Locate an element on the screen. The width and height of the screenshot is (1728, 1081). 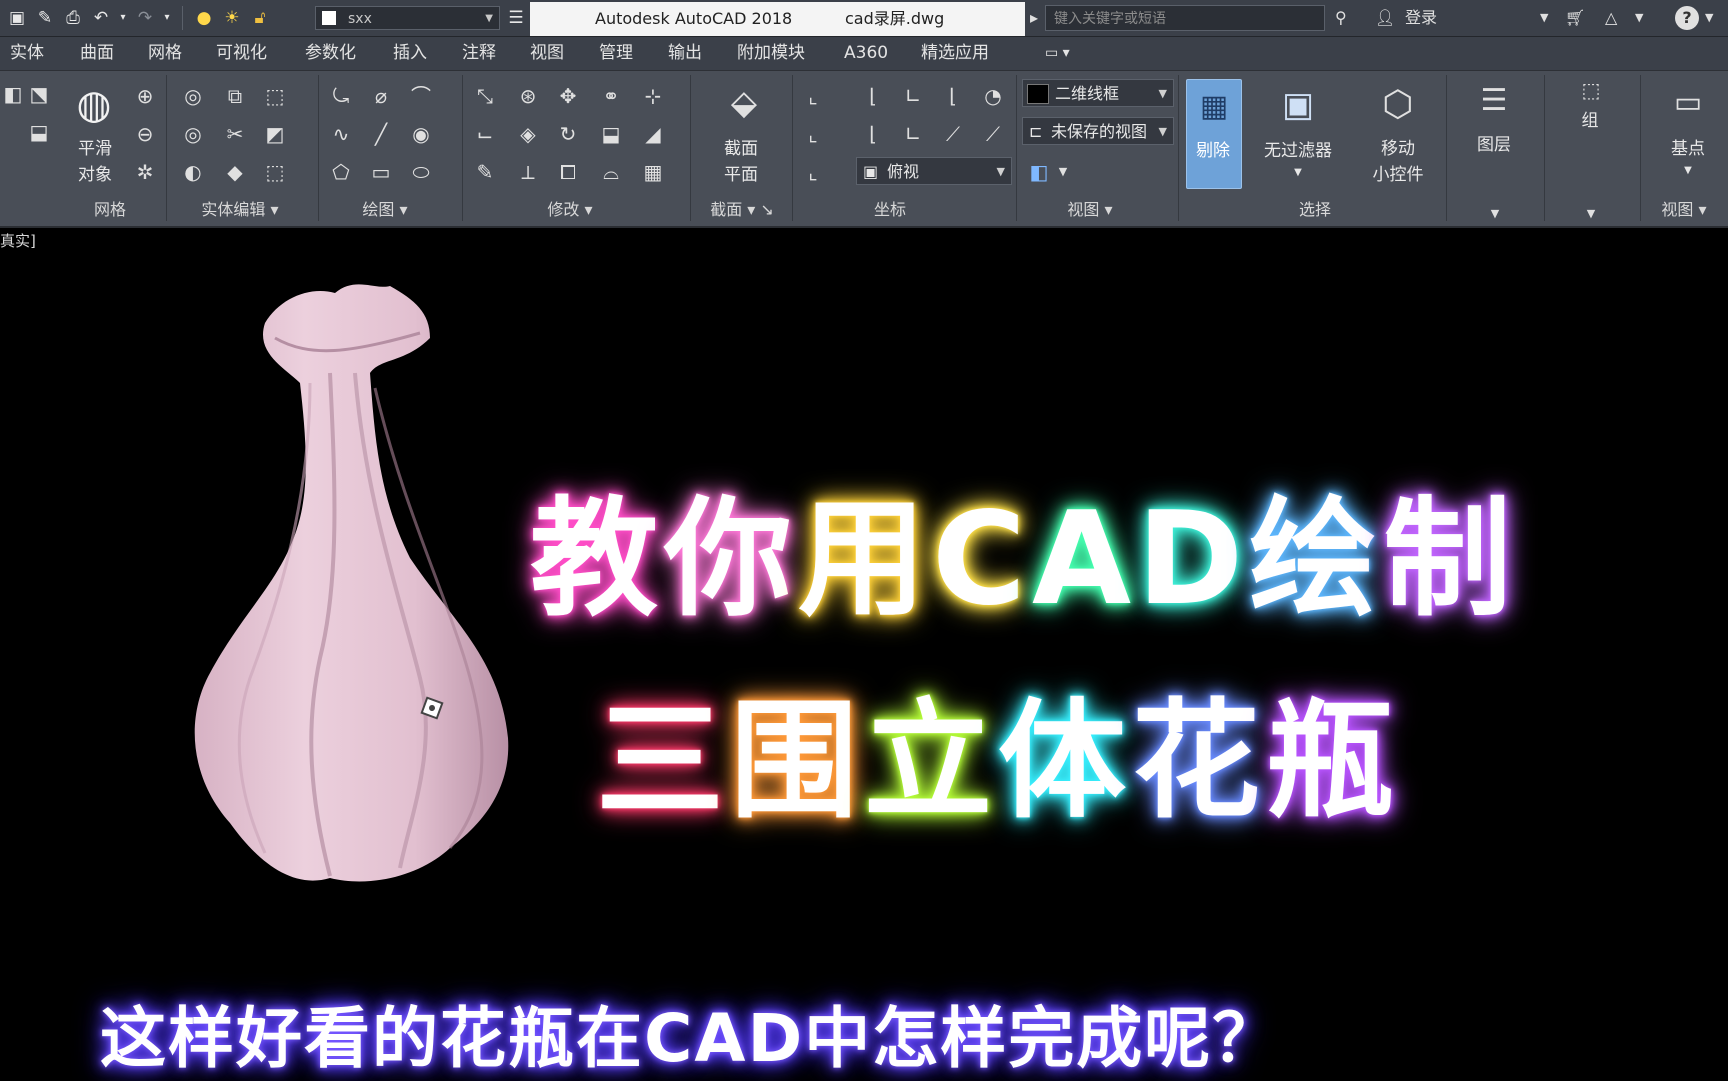
binoculars-icon: ⚲ is located at coordinates (1341, 18).